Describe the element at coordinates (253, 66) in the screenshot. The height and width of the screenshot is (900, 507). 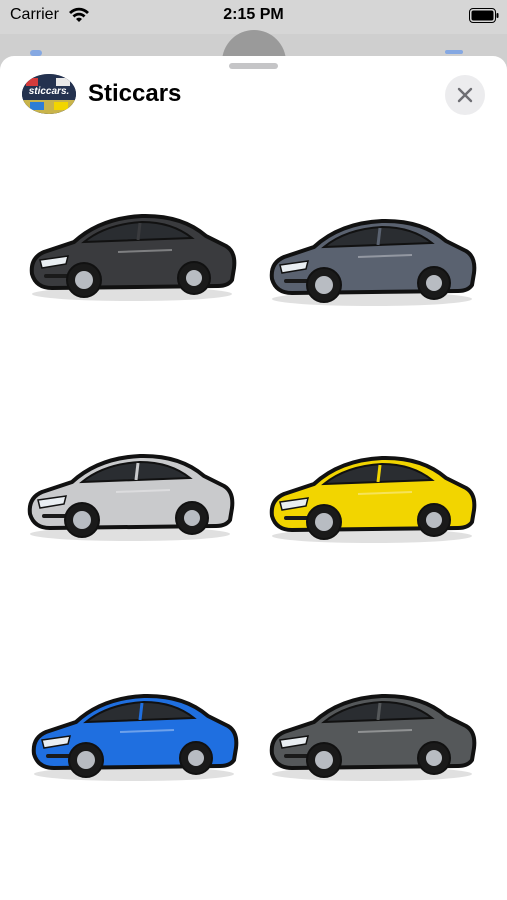
I see `sheet-grabber` at that location.